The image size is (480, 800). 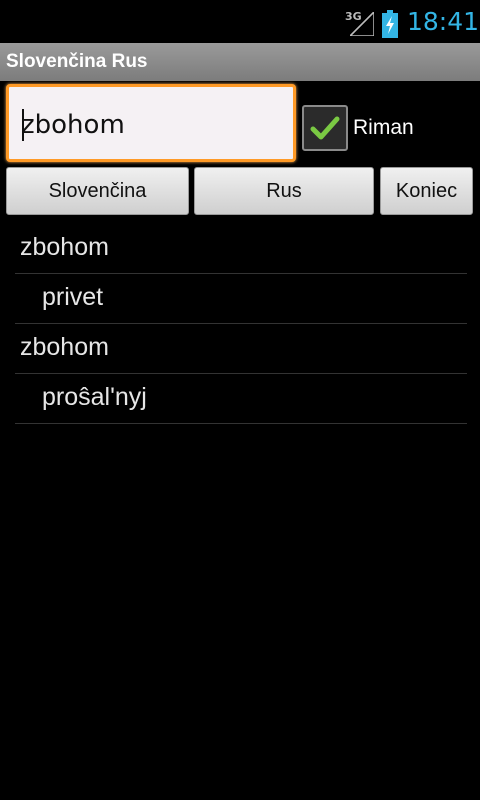 I want to click on search-input, so click(x=151, y=125).